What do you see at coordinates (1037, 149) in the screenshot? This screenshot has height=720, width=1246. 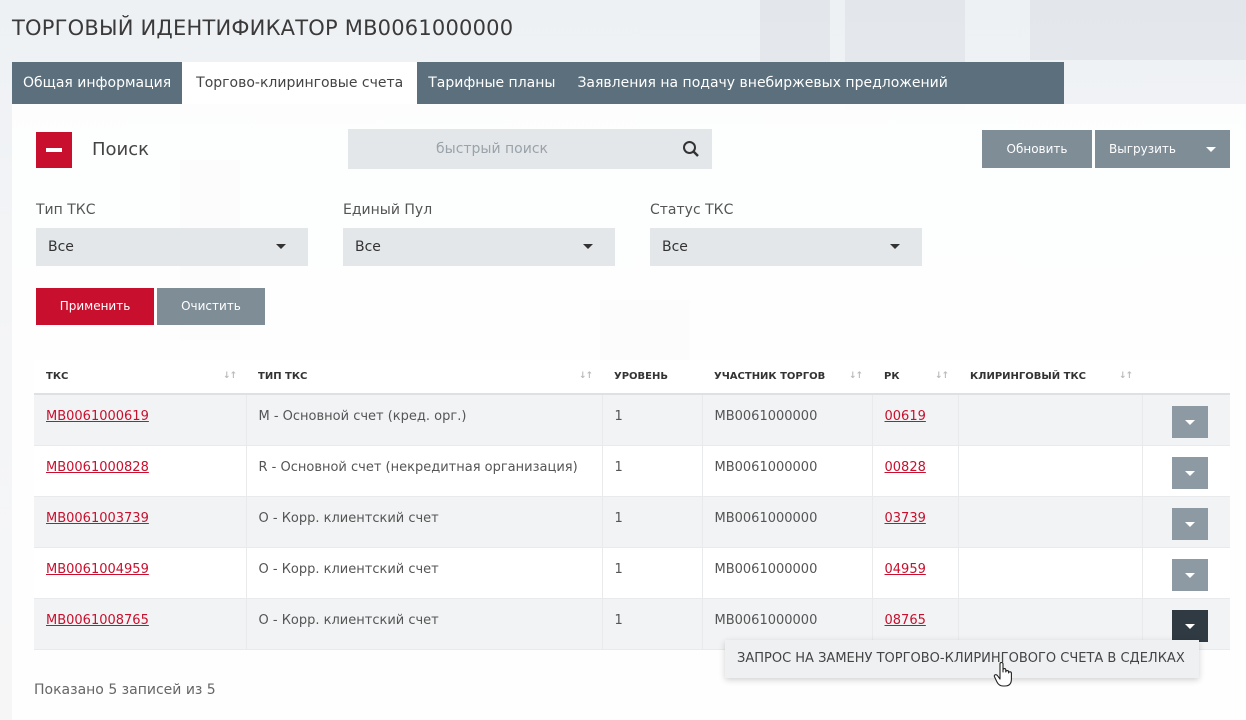 I see `refresh-button: Обновить` at bounding box center [1037, 149].